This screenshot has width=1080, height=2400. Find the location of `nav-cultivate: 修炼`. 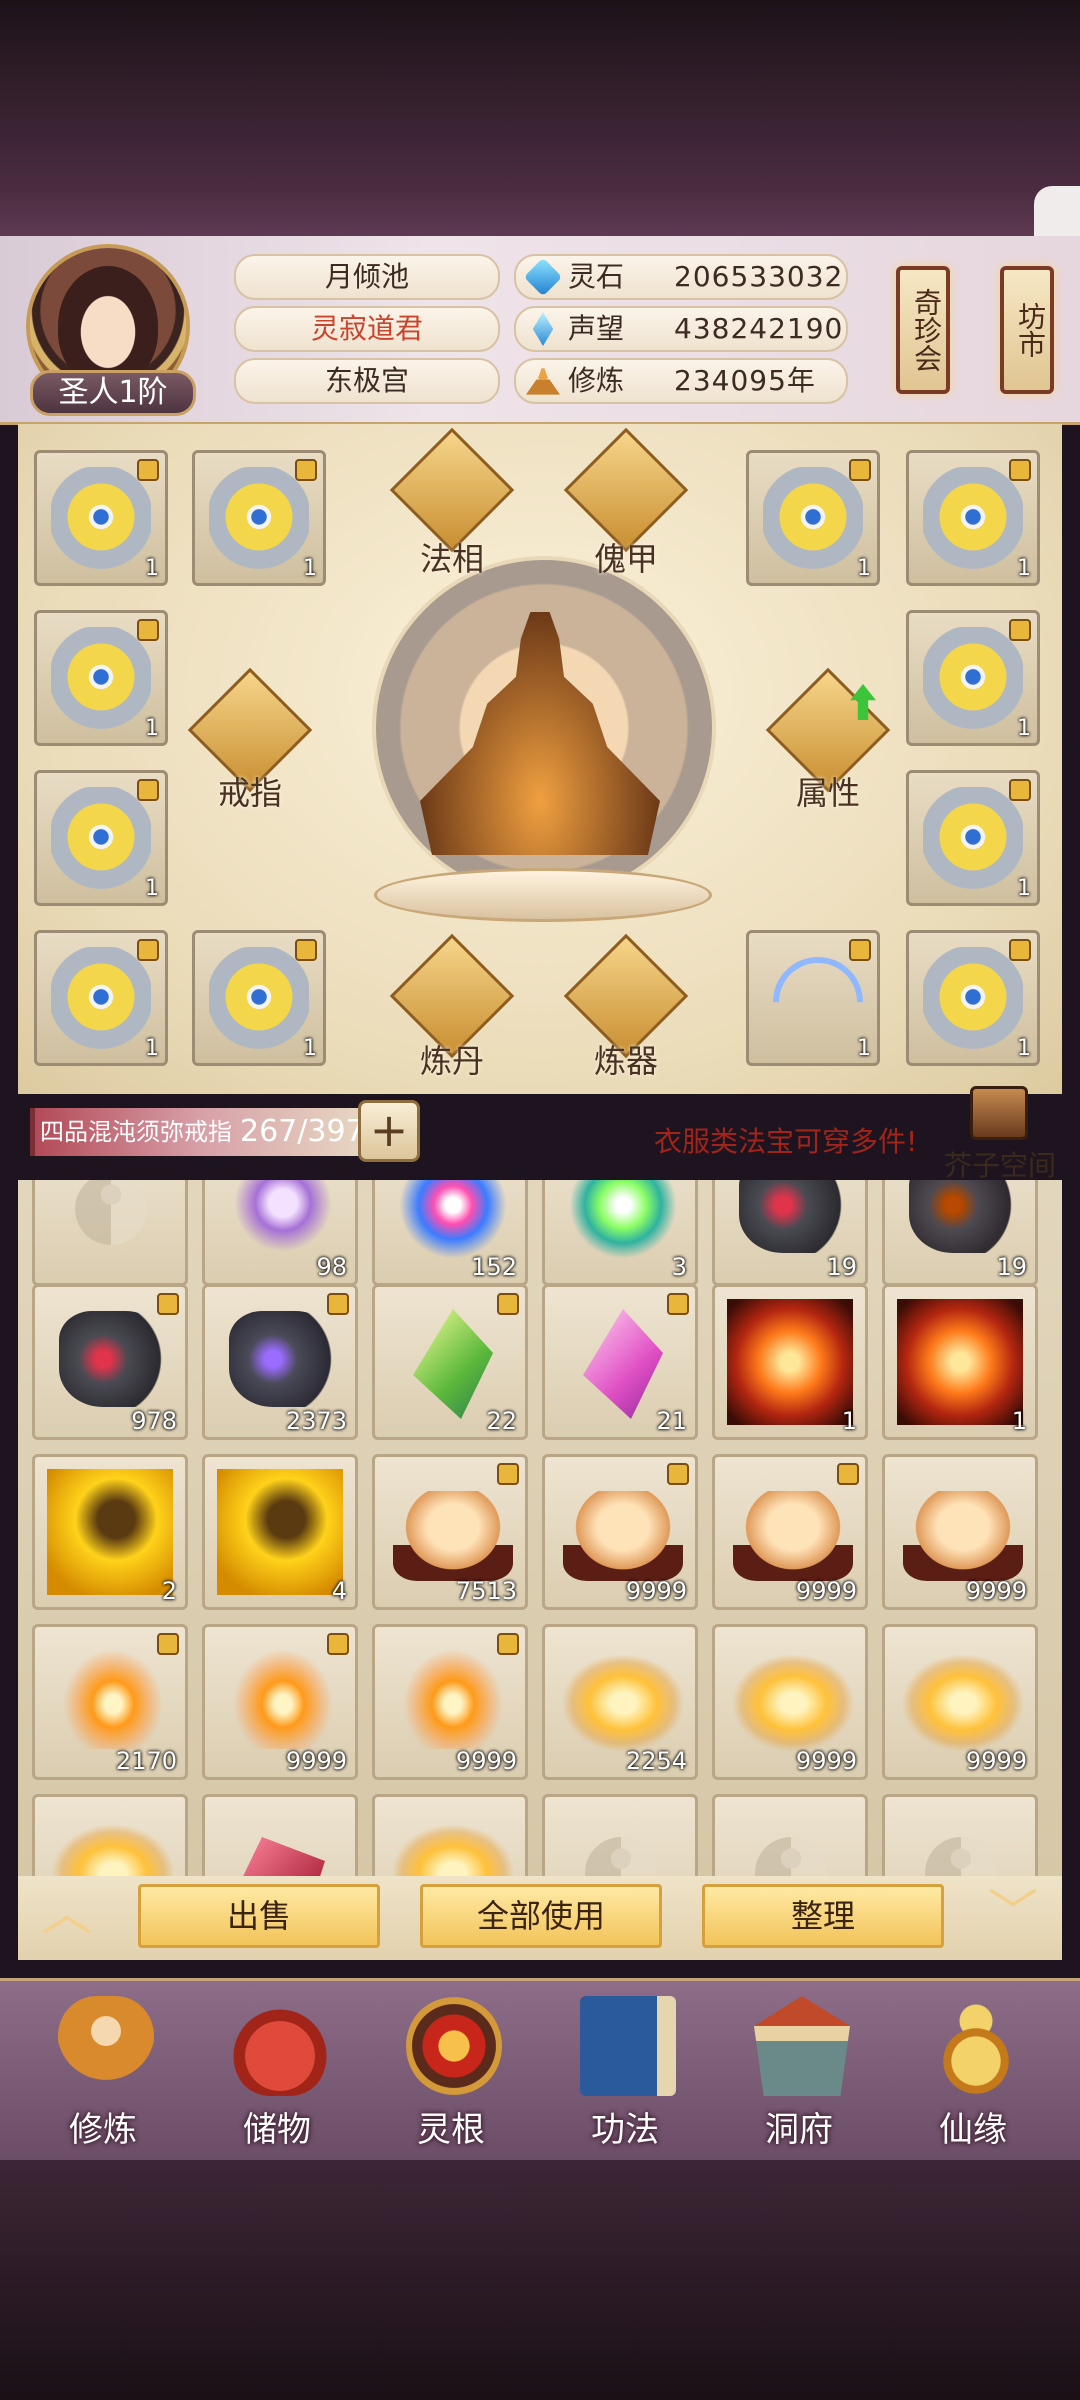

nav-cultivate: 修炼 is located at coordinates (103, 2070).